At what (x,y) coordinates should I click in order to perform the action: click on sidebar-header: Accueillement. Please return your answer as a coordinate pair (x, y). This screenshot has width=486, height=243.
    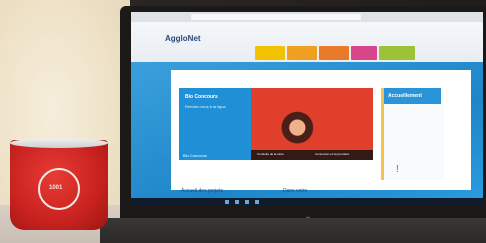
    Looking at the image, I should click on (412, 96).